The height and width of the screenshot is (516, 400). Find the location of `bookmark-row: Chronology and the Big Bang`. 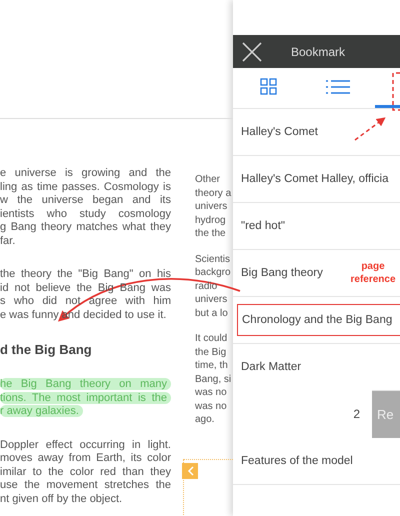

bookmark-row: Chronology and the Big Bang is located at coordinates (316, 320).